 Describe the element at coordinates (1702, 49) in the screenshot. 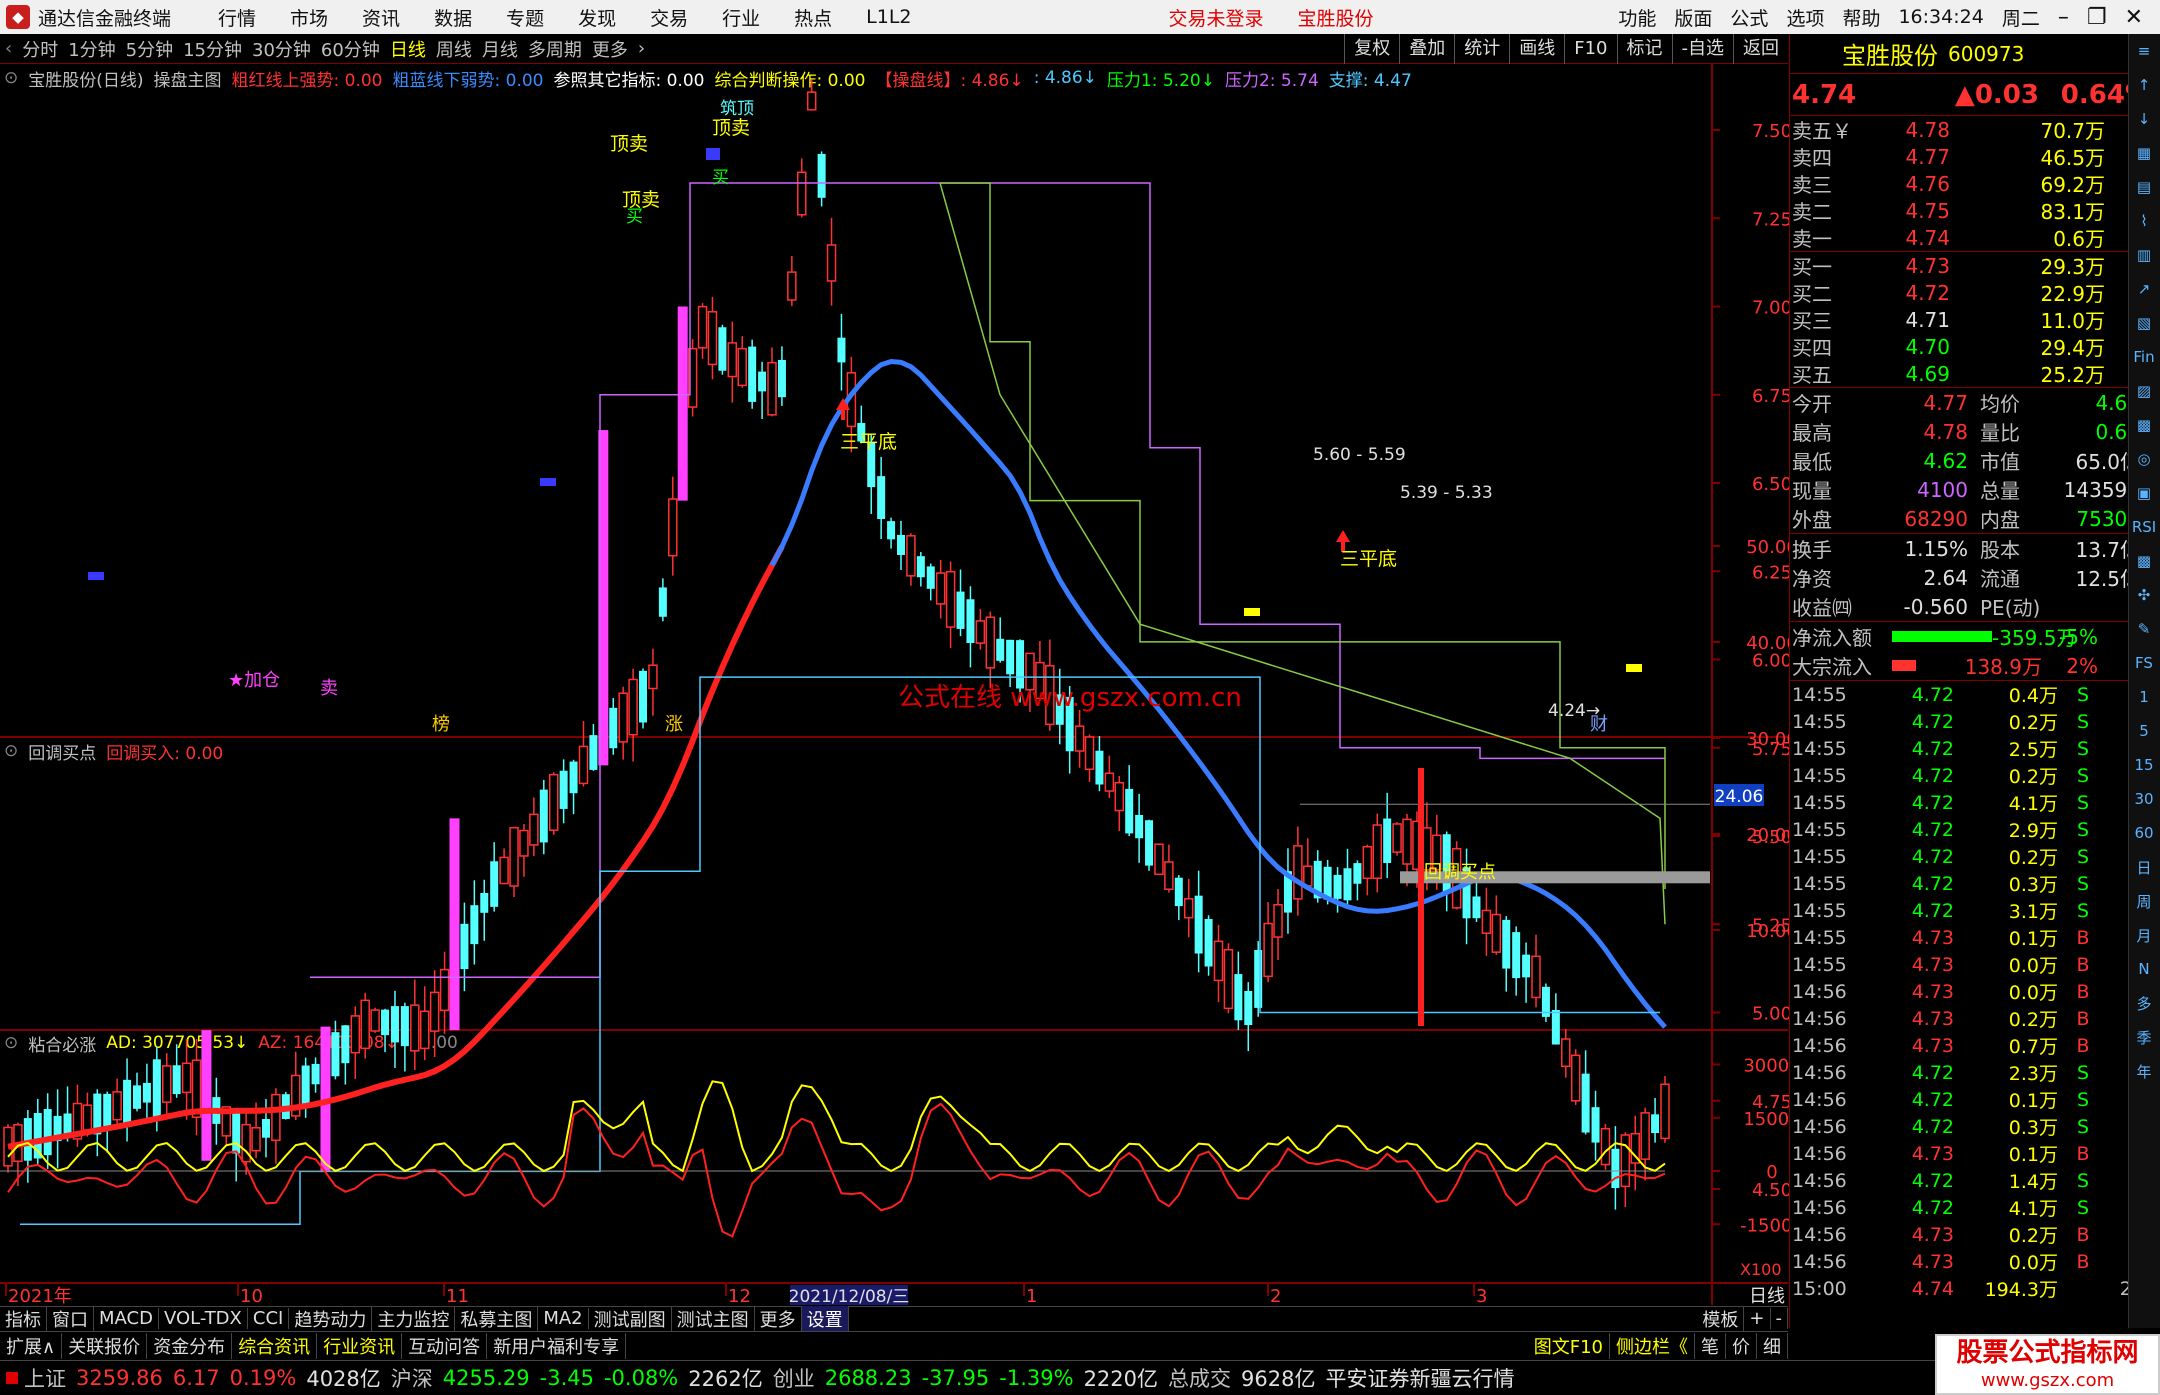

I see `tool-watchlist: -自选` at that location.